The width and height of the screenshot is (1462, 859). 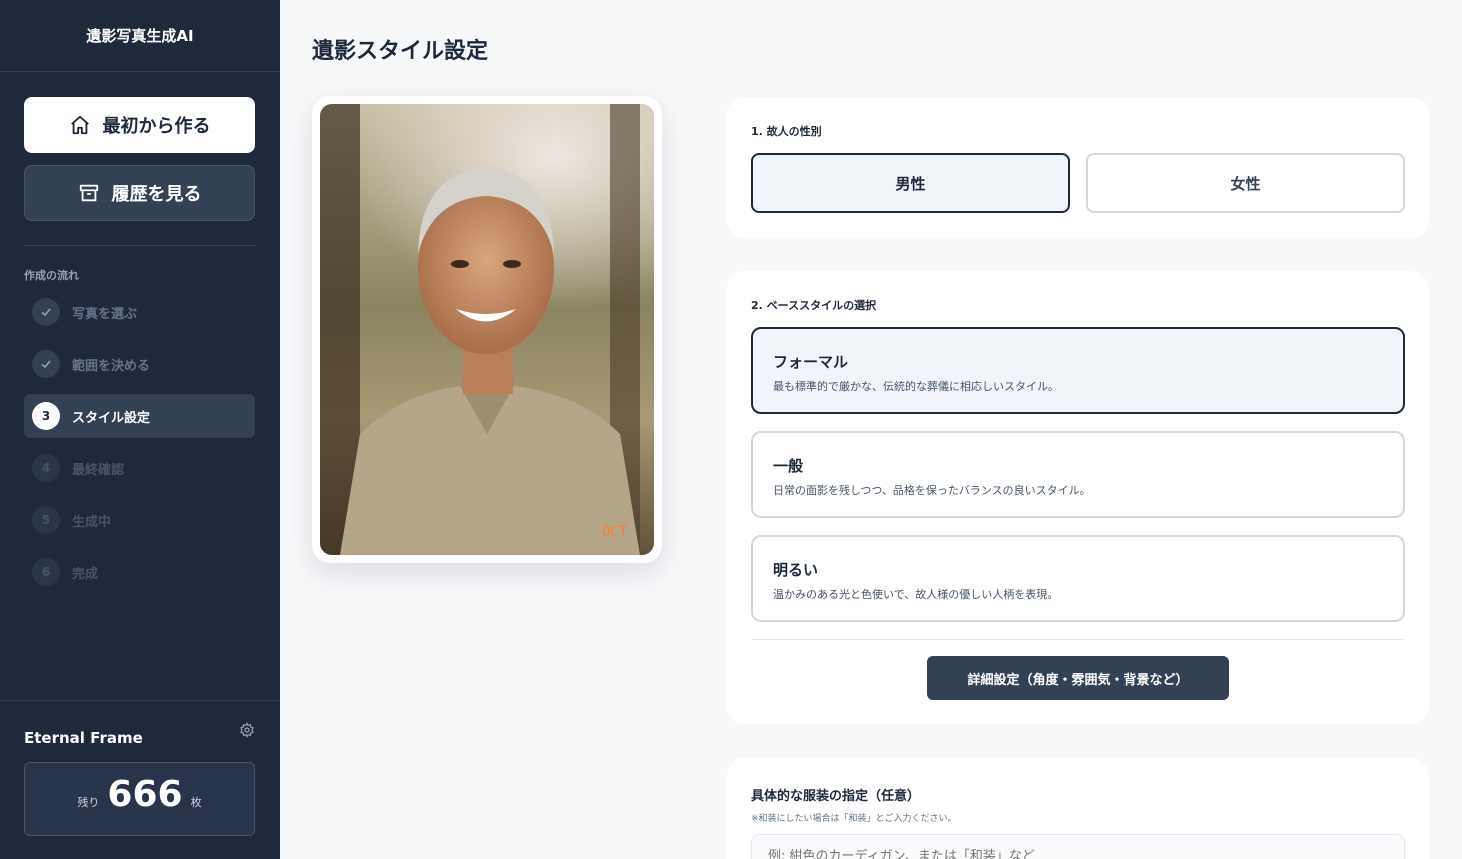 What do you see at coordinates (79, 125) in the screenshot?
I see `home-icon` at bounding box center [79, 125].